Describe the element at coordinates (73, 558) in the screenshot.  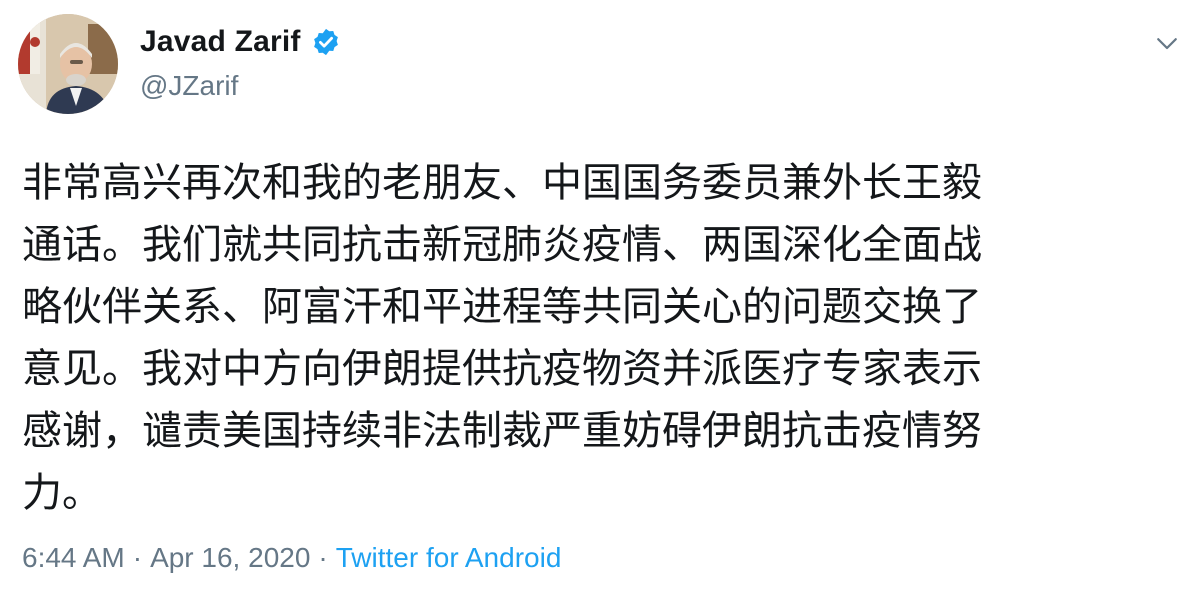
I see `tweet-time: 6:44 AM` at that location.